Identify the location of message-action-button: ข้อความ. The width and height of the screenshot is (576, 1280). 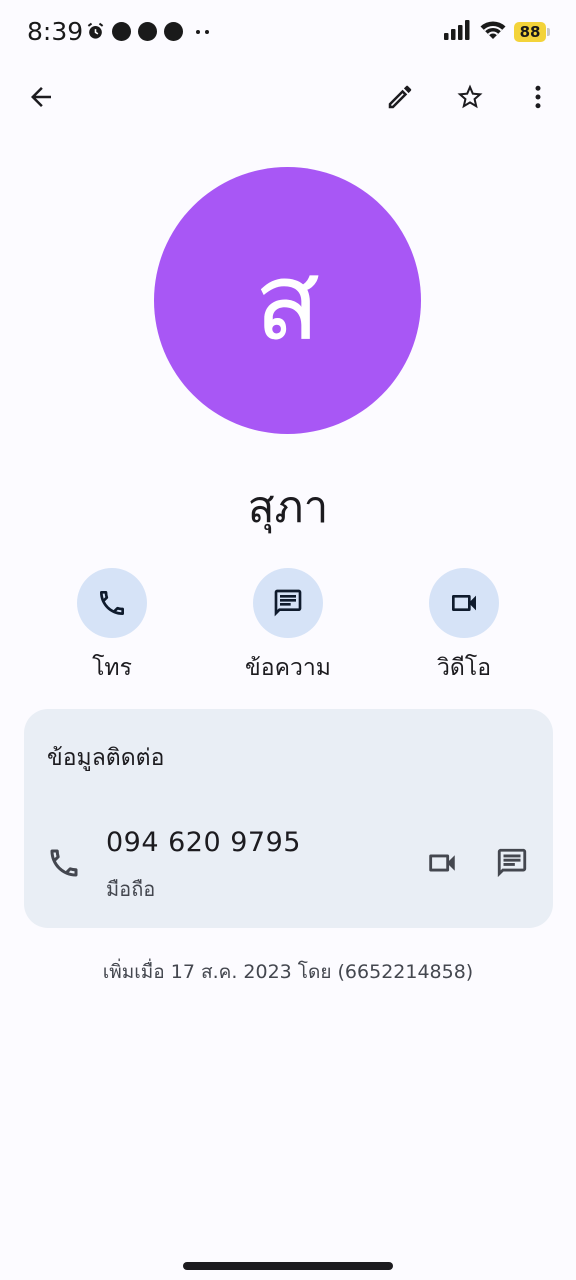
(288, 627).